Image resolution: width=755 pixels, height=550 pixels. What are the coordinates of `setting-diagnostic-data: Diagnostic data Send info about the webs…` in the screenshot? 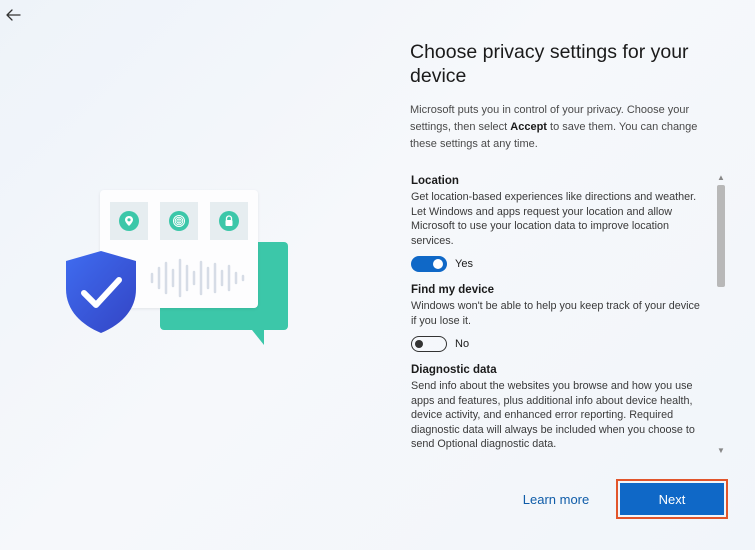 It's located at (560, 408).